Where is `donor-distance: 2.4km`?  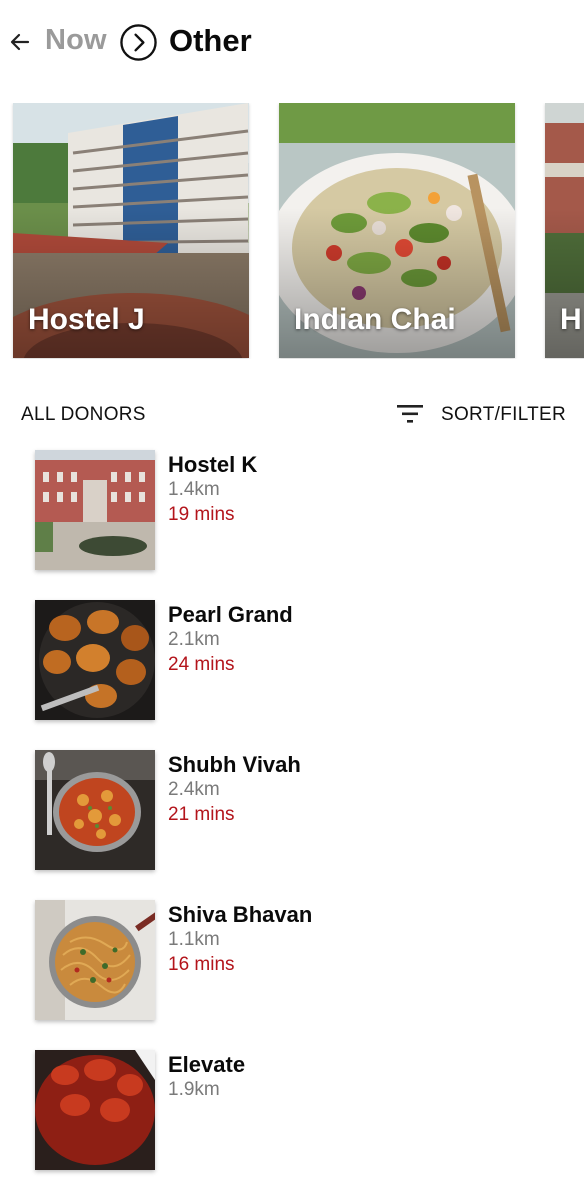
donor-distance: 2.4km is located at coordinates (194, 789).